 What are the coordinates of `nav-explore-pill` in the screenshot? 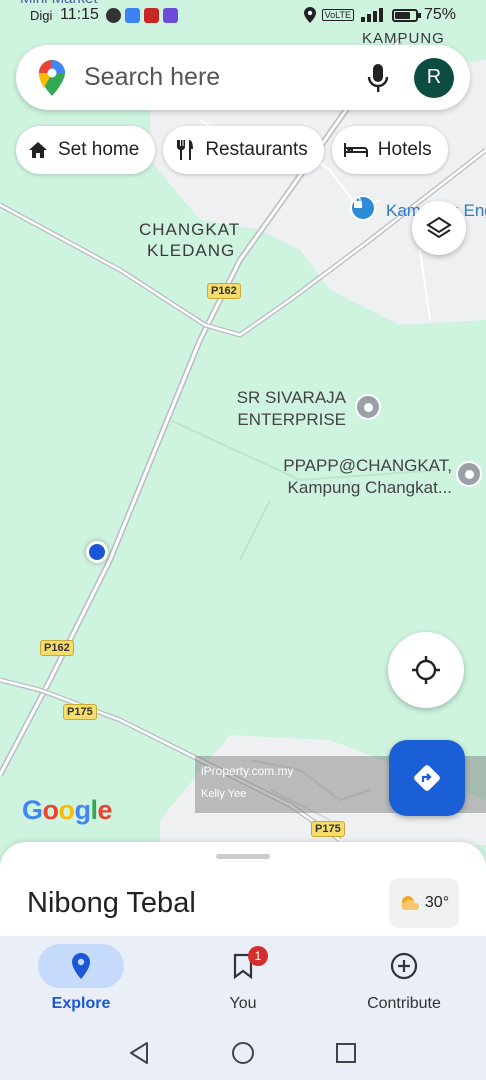 It's located at (81, 966).